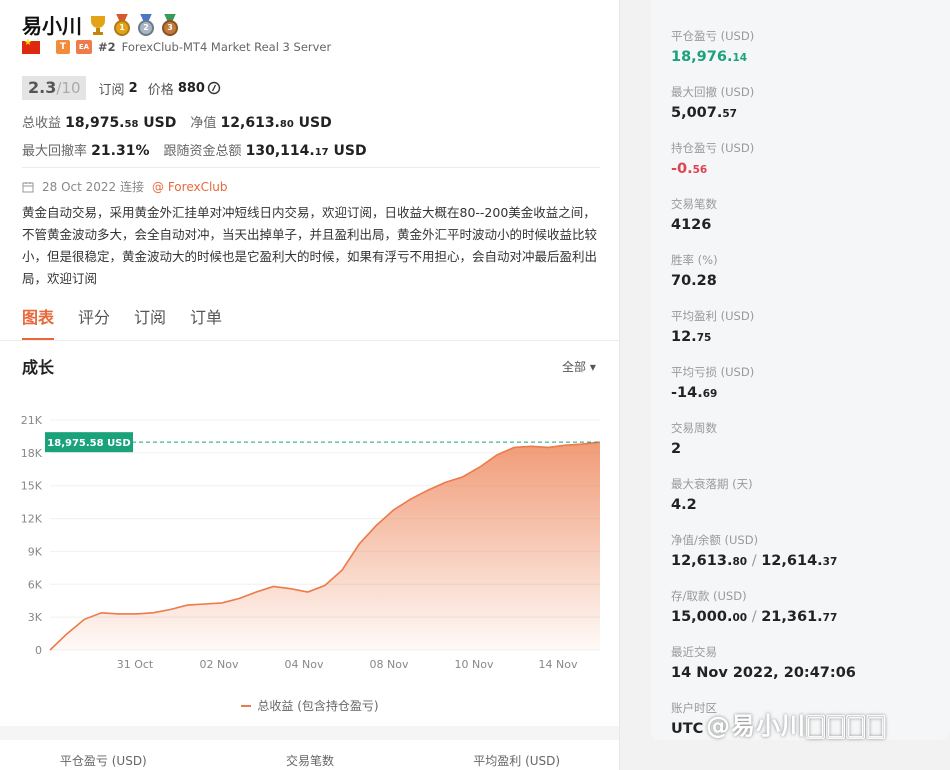 Image resolution: width=950 pixels, height=770 pixels. I want to click on side-stat-label: 平仓盈亏 (USD), so click(713, 36).